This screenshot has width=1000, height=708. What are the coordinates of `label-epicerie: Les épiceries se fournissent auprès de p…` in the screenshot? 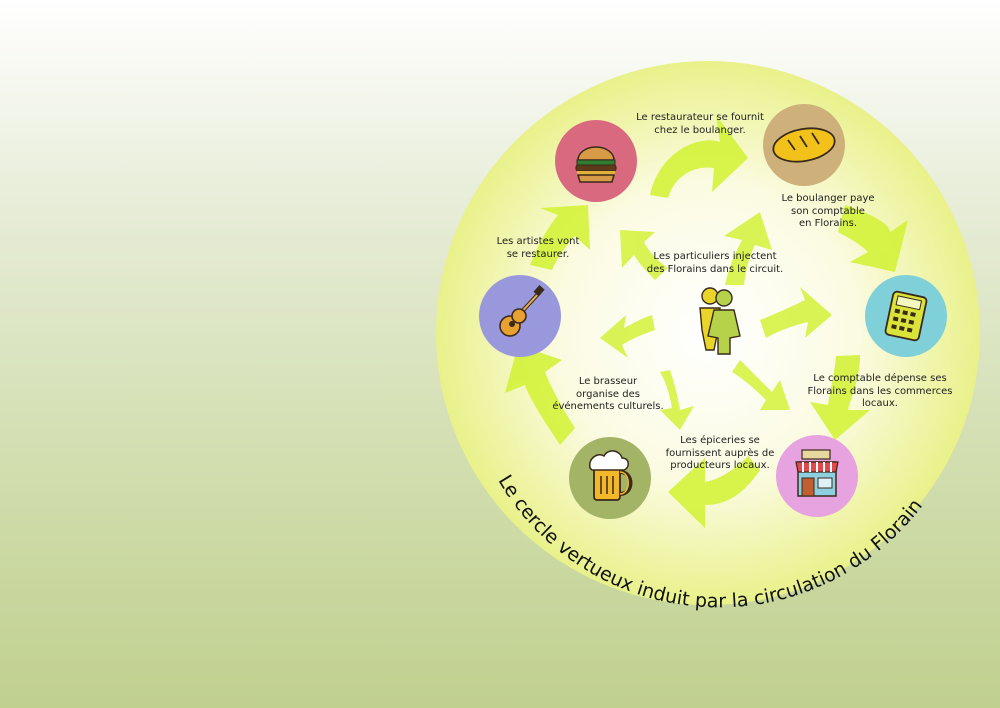 It's located at (720, 453).